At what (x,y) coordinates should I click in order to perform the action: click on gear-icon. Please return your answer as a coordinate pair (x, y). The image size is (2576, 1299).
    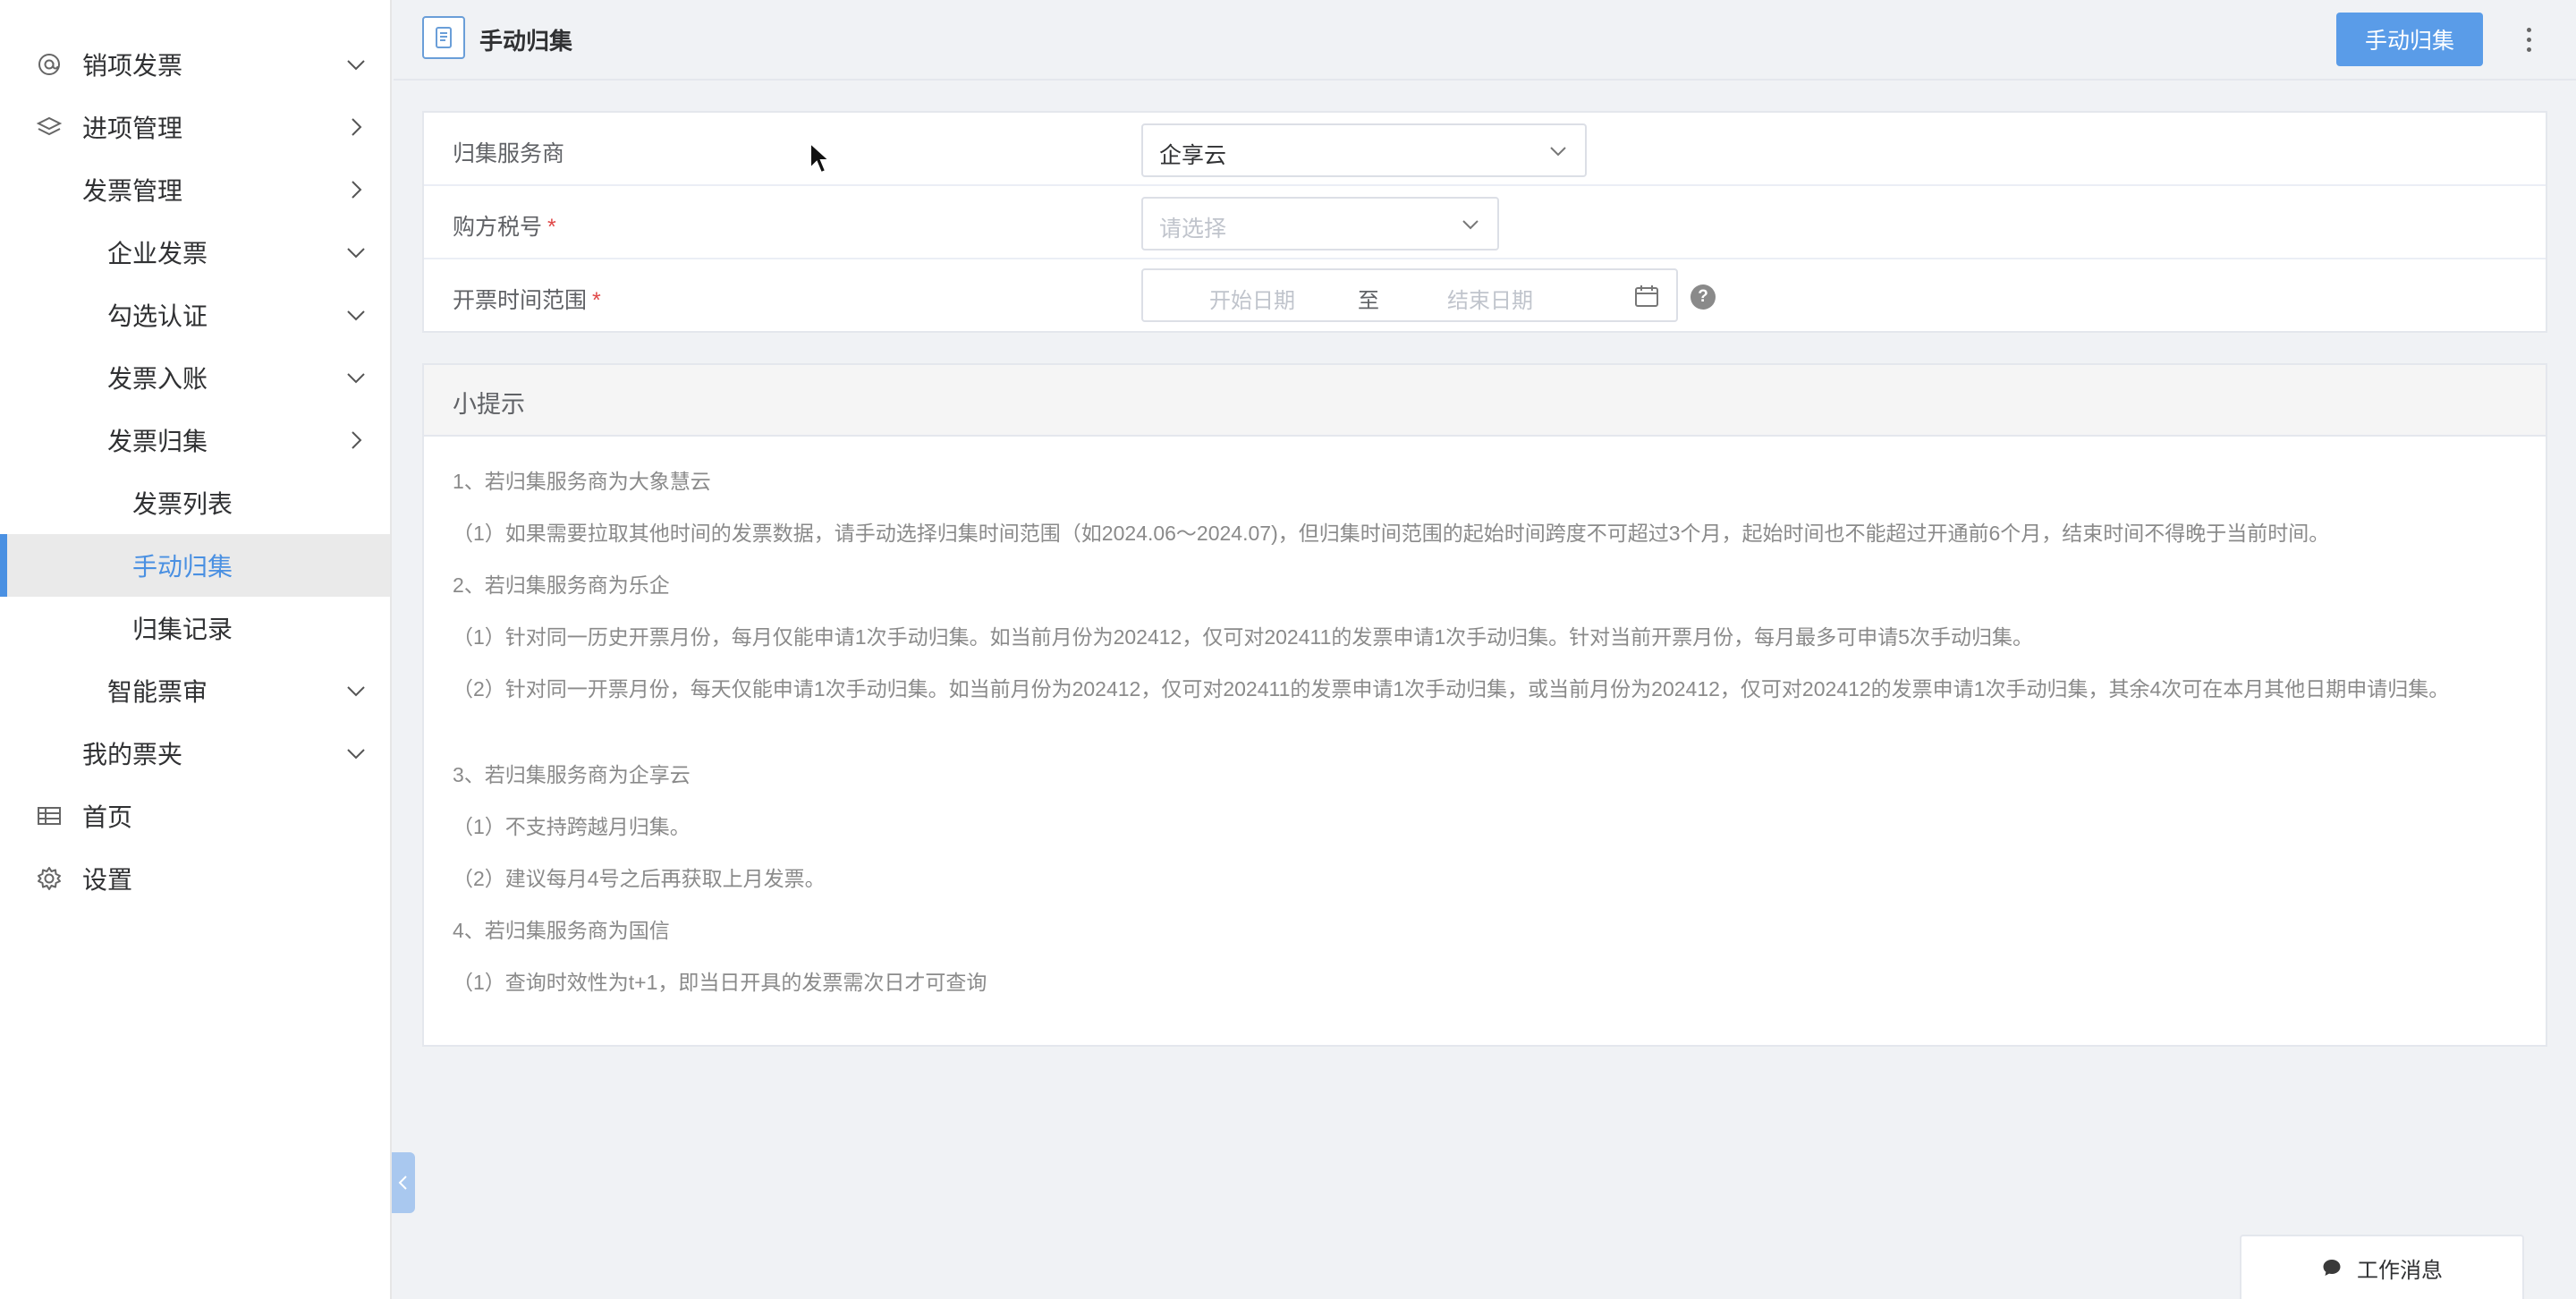
    Looking at the image, I should click on (49, 878).